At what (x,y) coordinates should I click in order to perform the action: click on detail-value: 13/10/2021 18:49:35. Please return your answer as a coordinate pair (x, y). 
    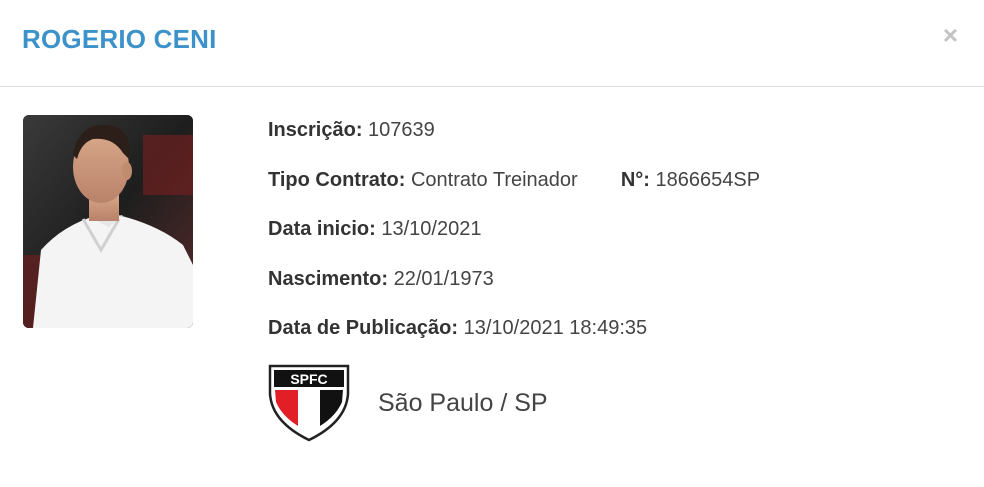
    Looking at the image, I should click on (555, 328).